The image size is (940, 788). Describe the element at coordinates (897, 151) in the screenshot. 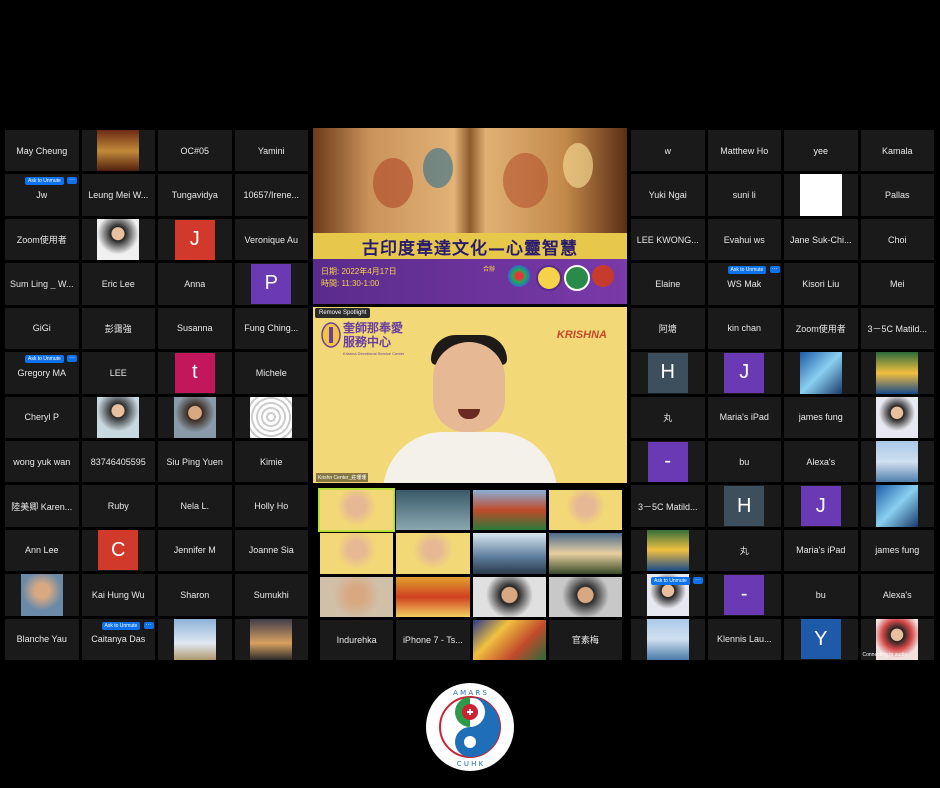

I see `right-participant-tile: Kamala` at that location.